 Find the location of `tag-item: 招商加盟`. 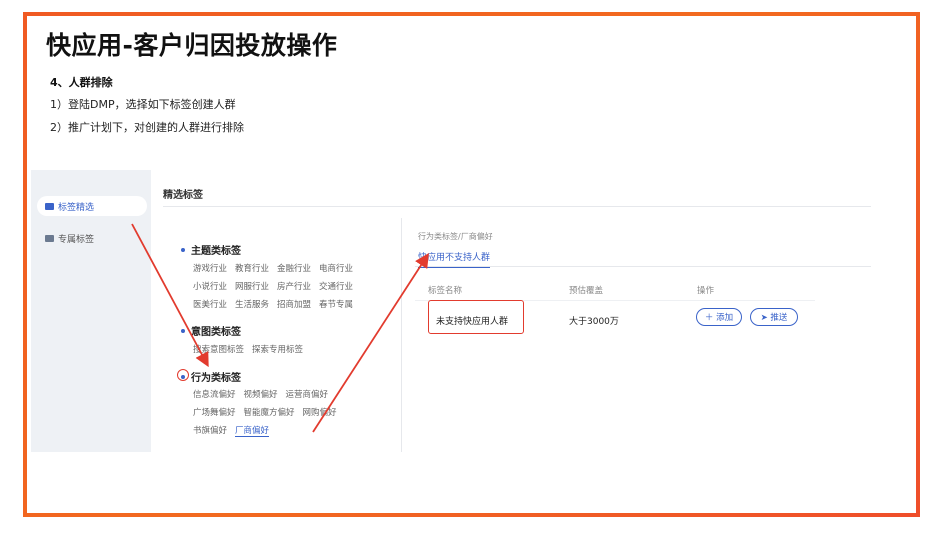

tag-item: 招商加盟 is located at coordinates (294, 305).